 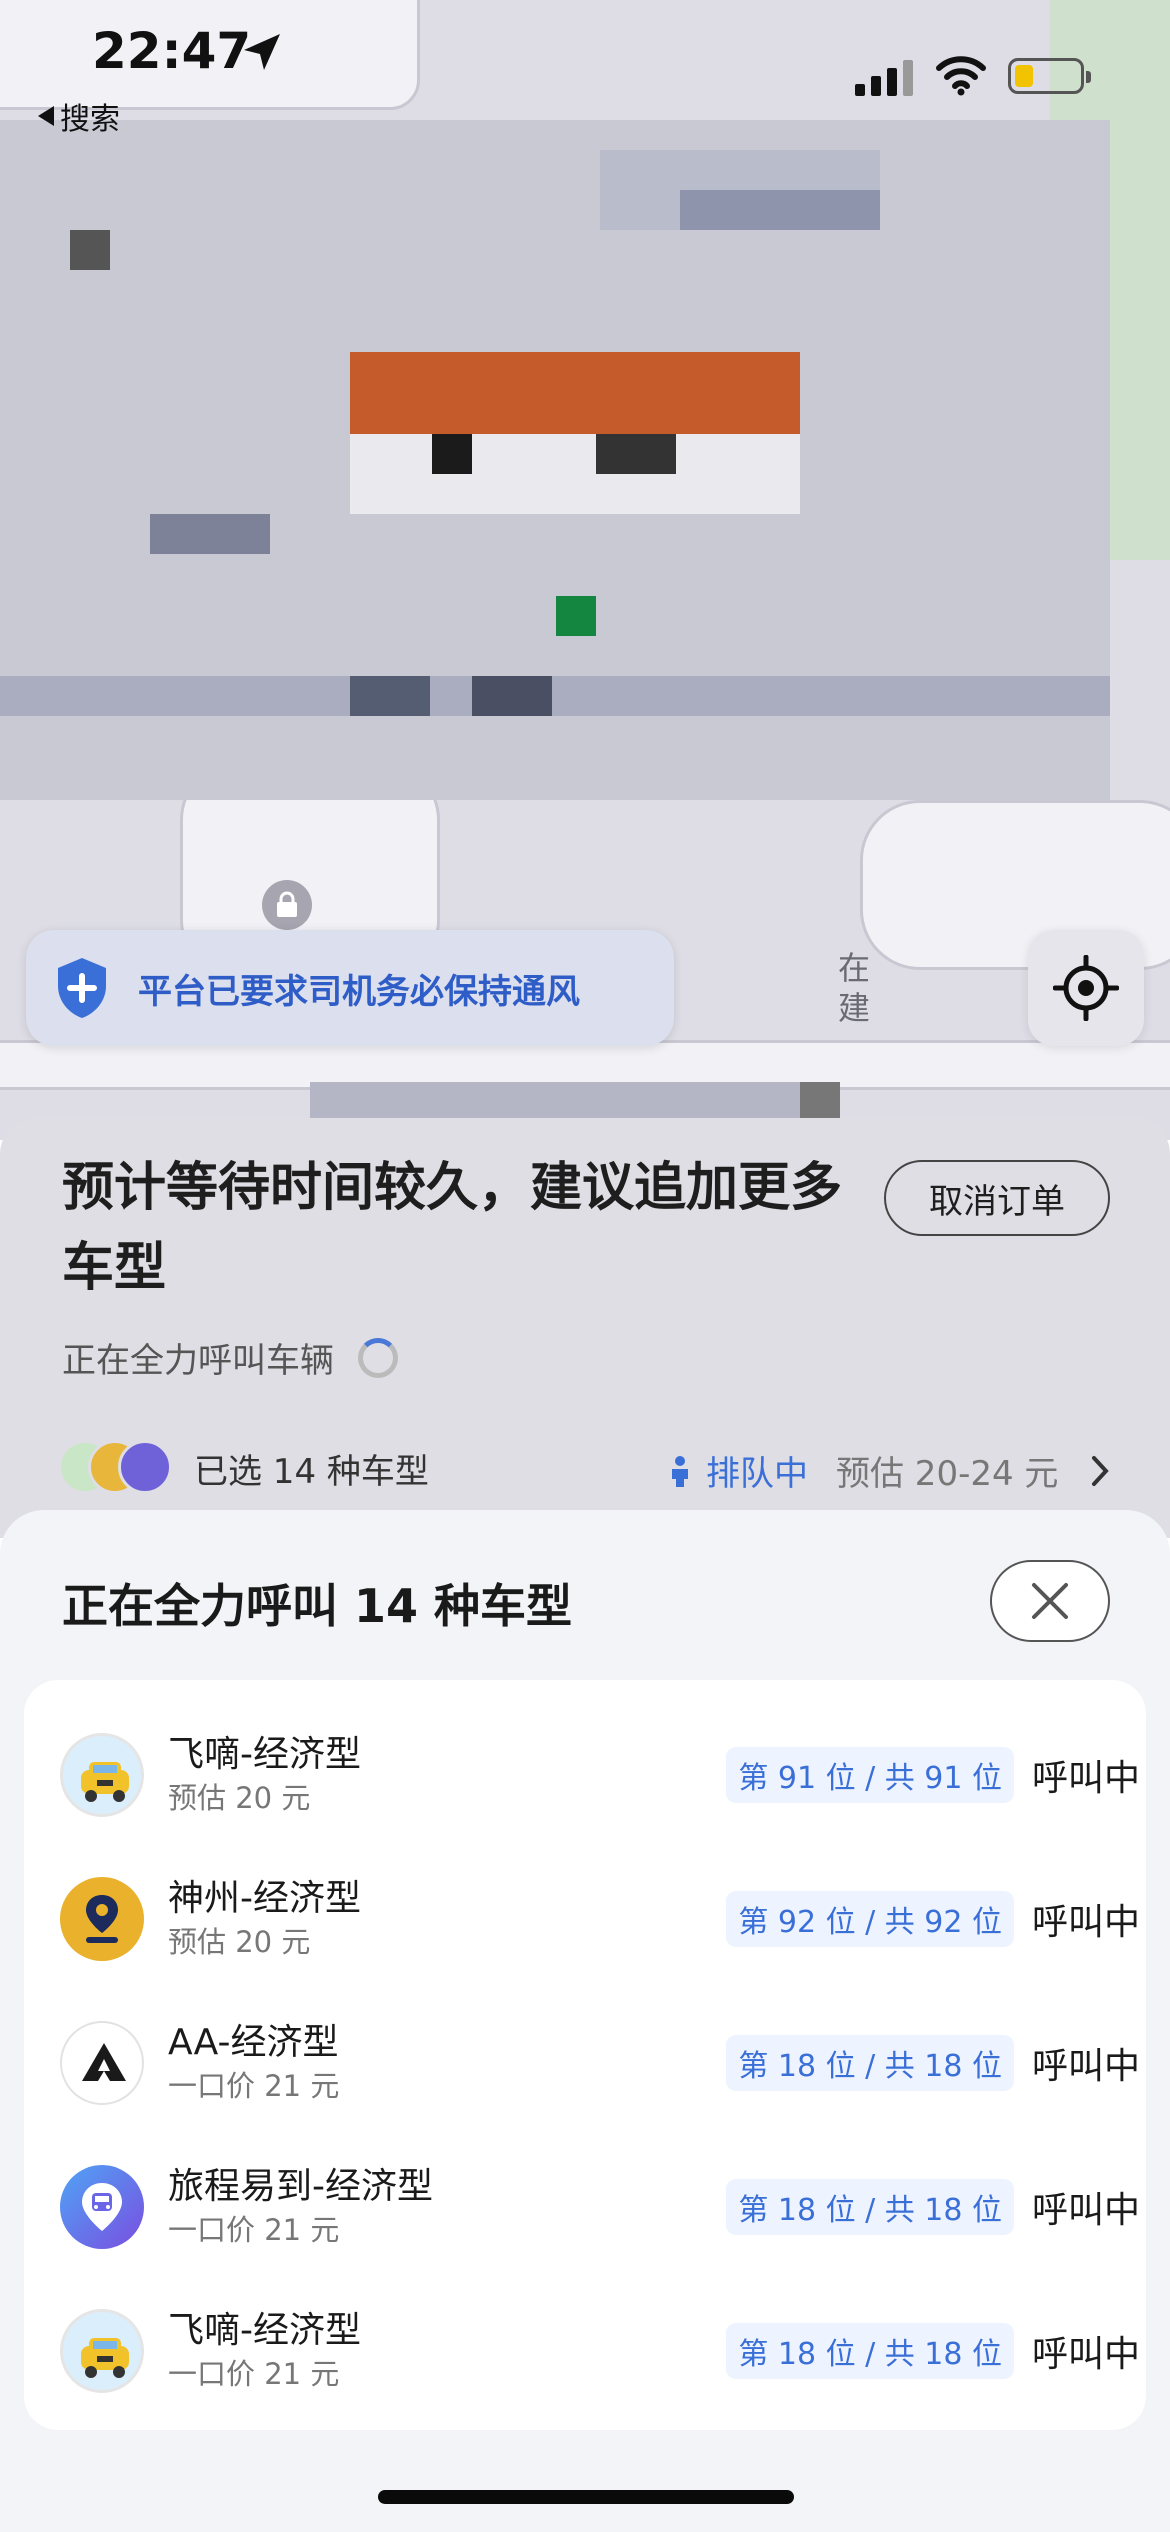 I want to click on wifi-icon, so click(x=961, y=76).